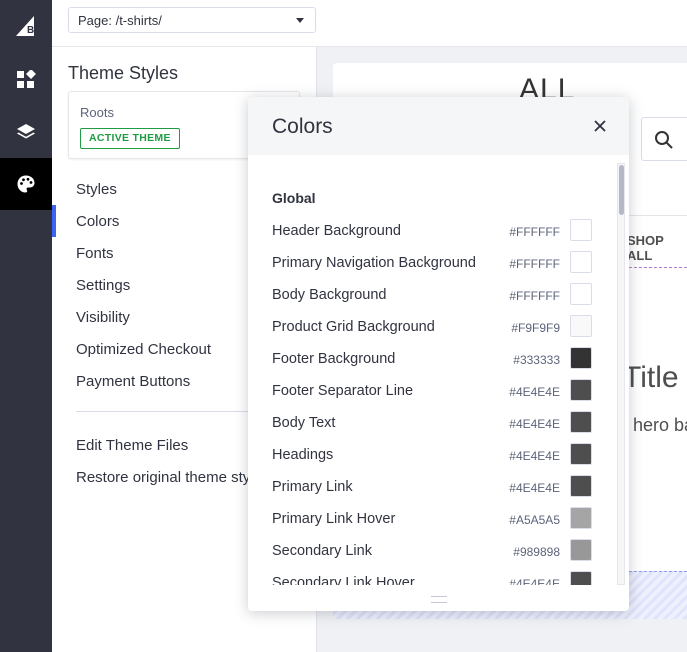 The height and width of the screenshot is (652, 687). I want to click on color-hex-value: #989898, so click(536, 552).